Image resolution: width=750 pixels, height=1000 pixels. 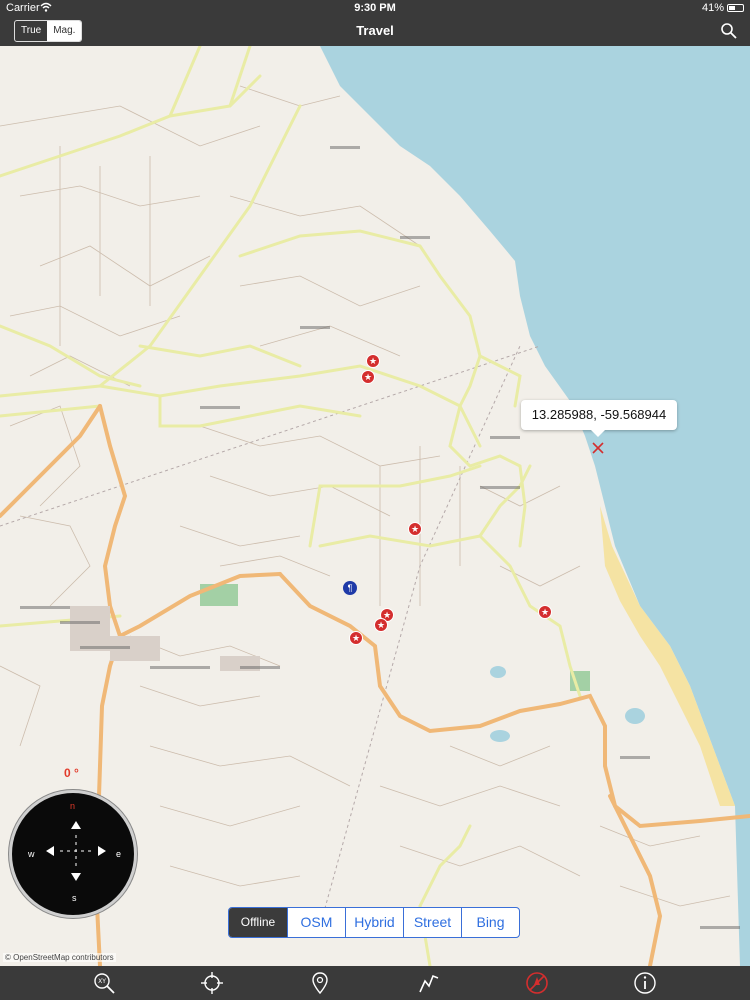 I want to click on layer-osm: OSM, so click(x=316, y=922).